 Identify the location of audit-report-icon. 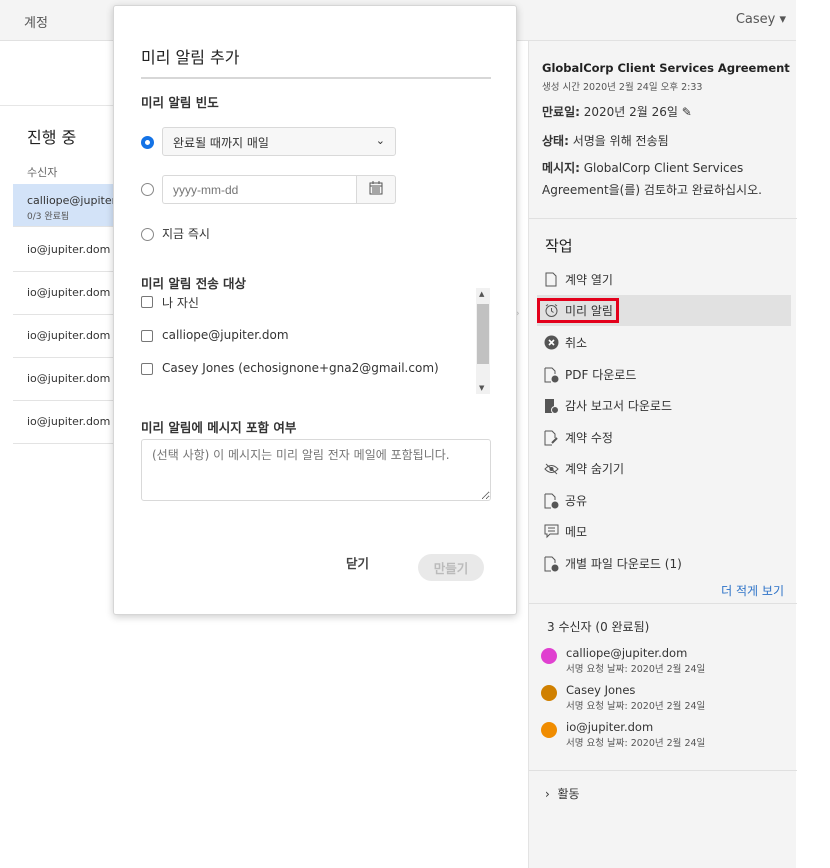
(551, 406).